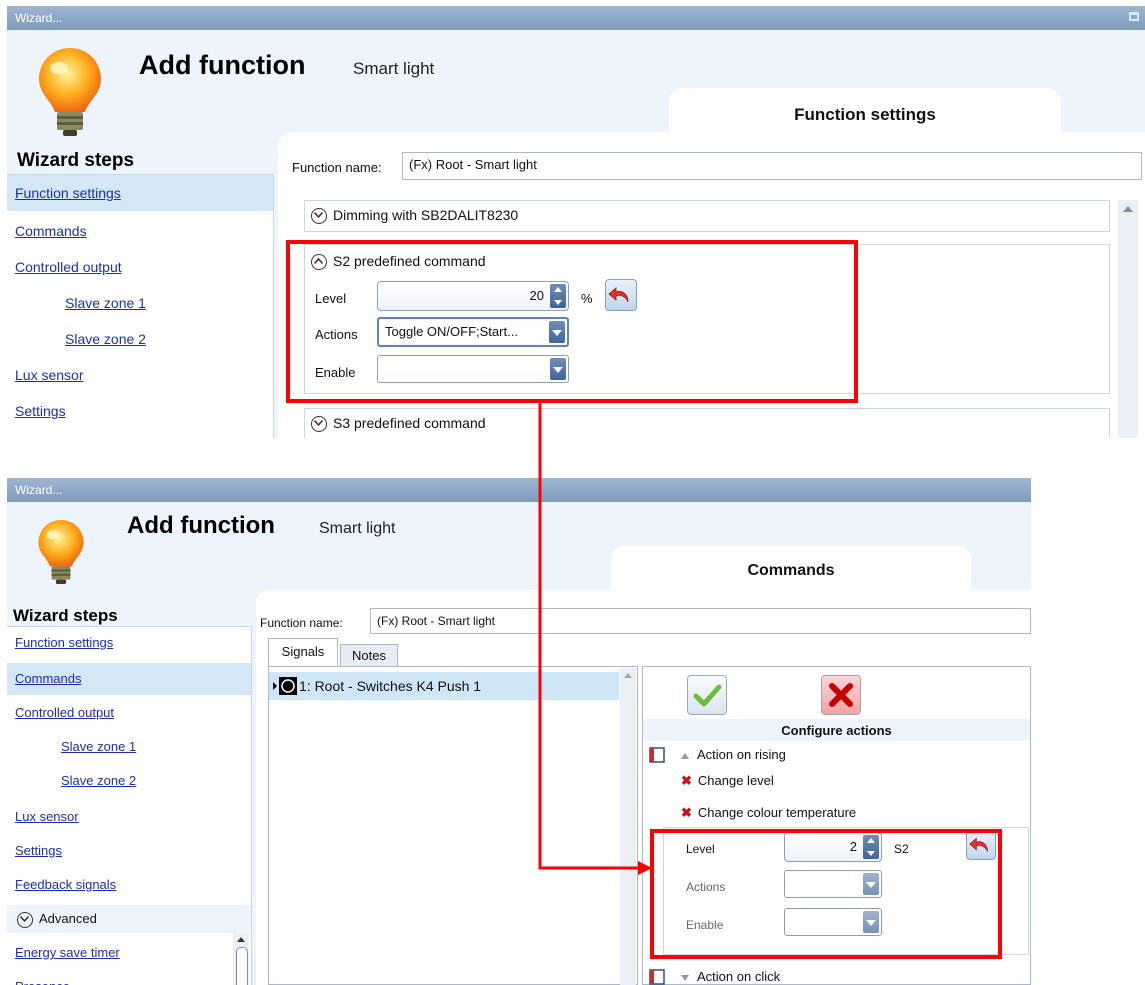  What do you see at coordinates (129, 679) in the screenshot?
I see `bottom-step-commands: Commands` at bounding box center [129, 679].